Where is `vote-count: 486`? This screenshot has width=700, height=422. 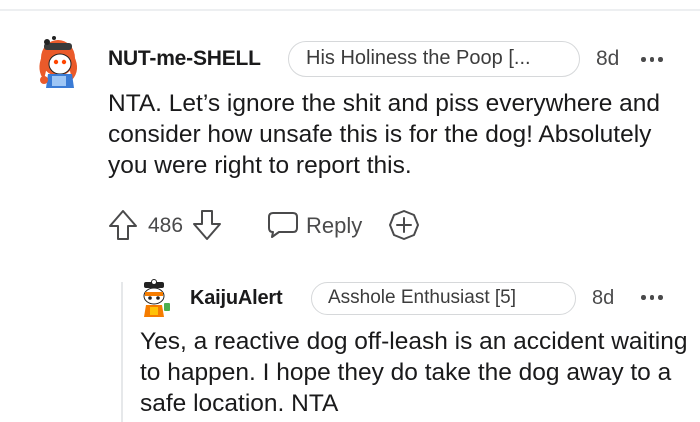
vote-count: 486 is located at coordinates (166, 225).